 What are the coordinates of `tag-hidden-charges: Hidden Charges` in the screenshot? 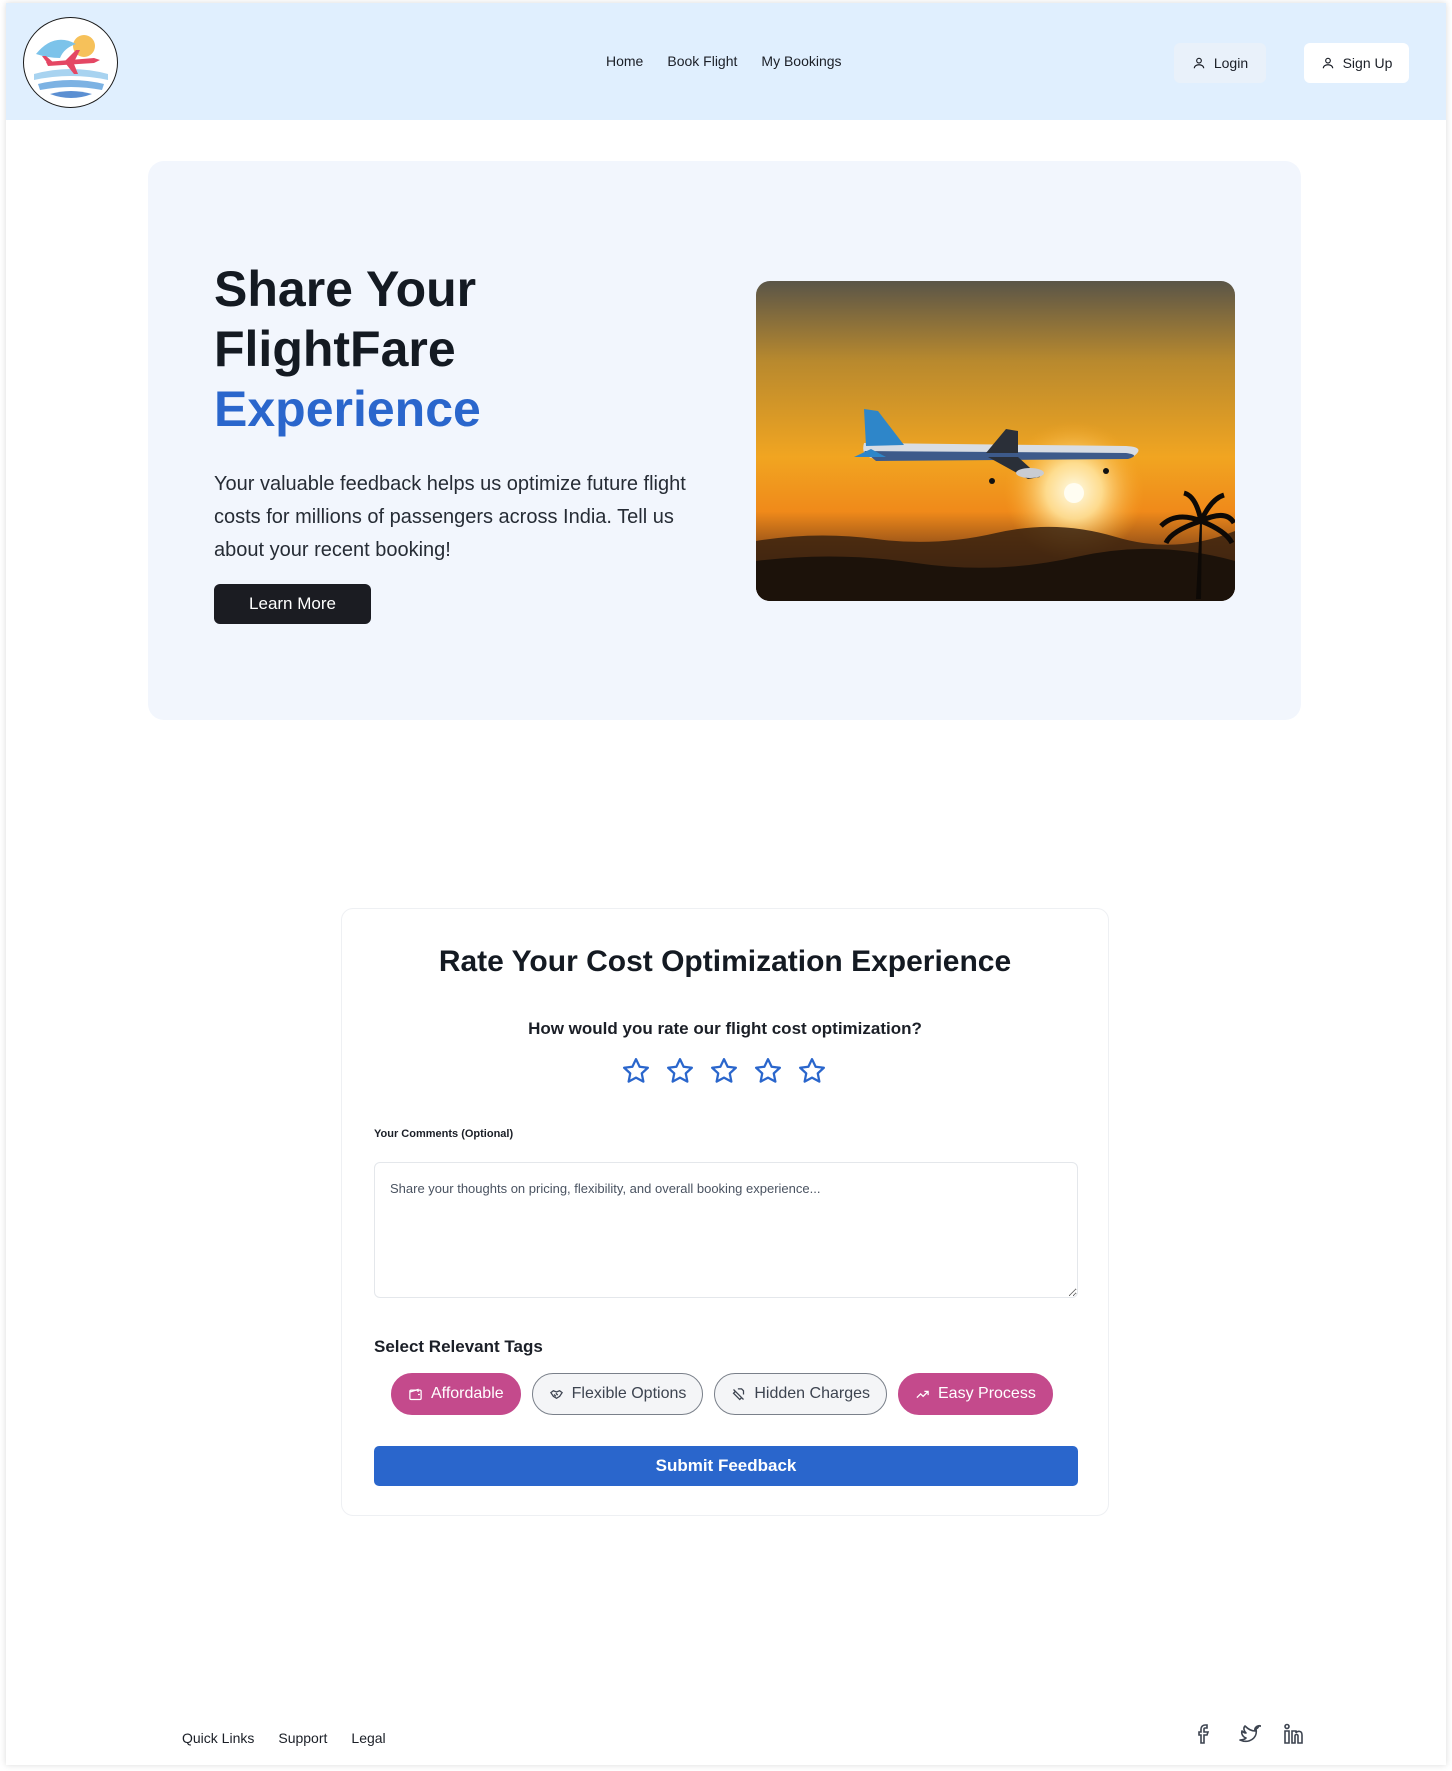 It's located at (800, 1394).